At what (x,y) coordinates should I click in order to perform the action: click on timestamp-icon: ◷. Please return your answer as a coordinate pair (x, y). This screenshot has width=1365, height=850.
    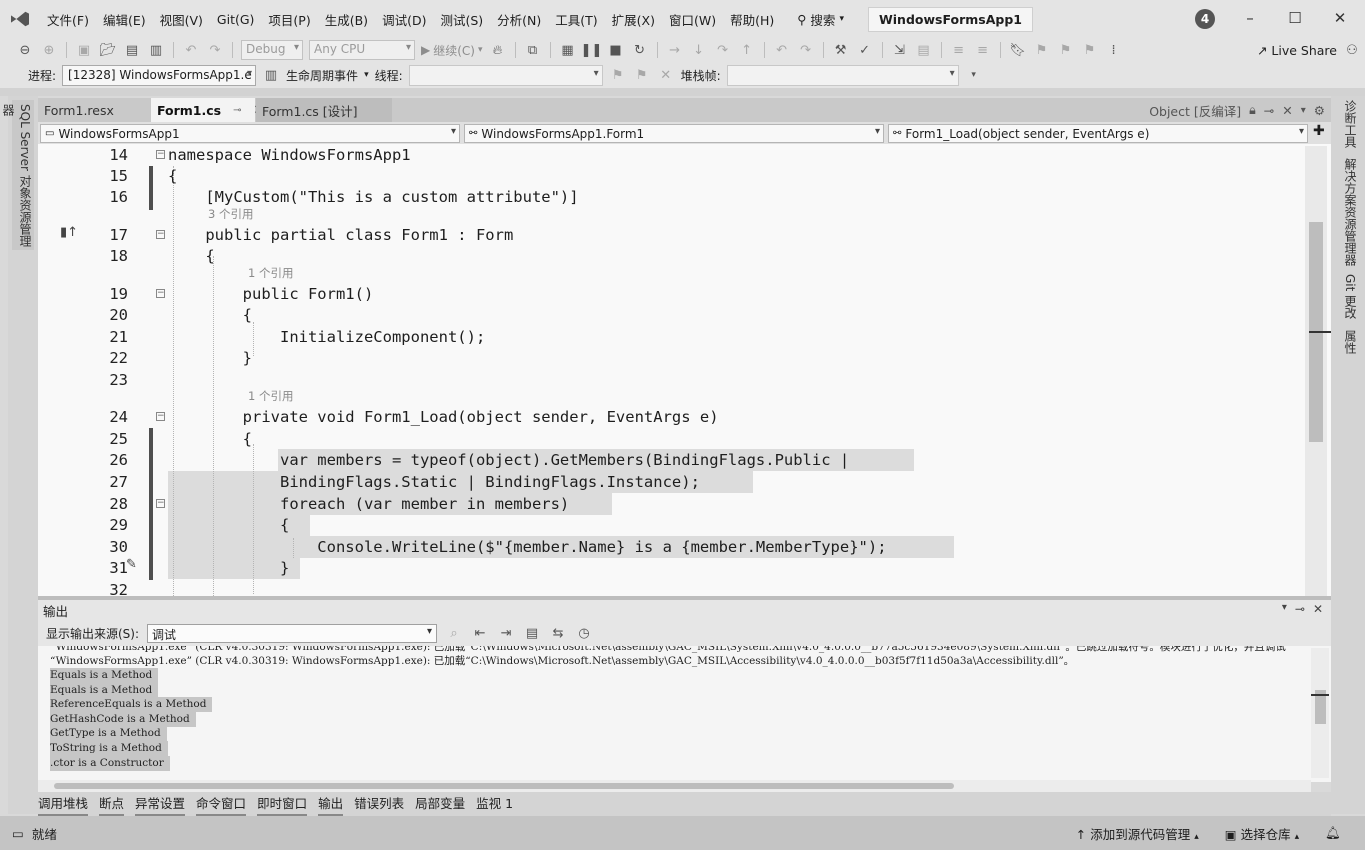
    Looking at the image, I should click on (584, 633).